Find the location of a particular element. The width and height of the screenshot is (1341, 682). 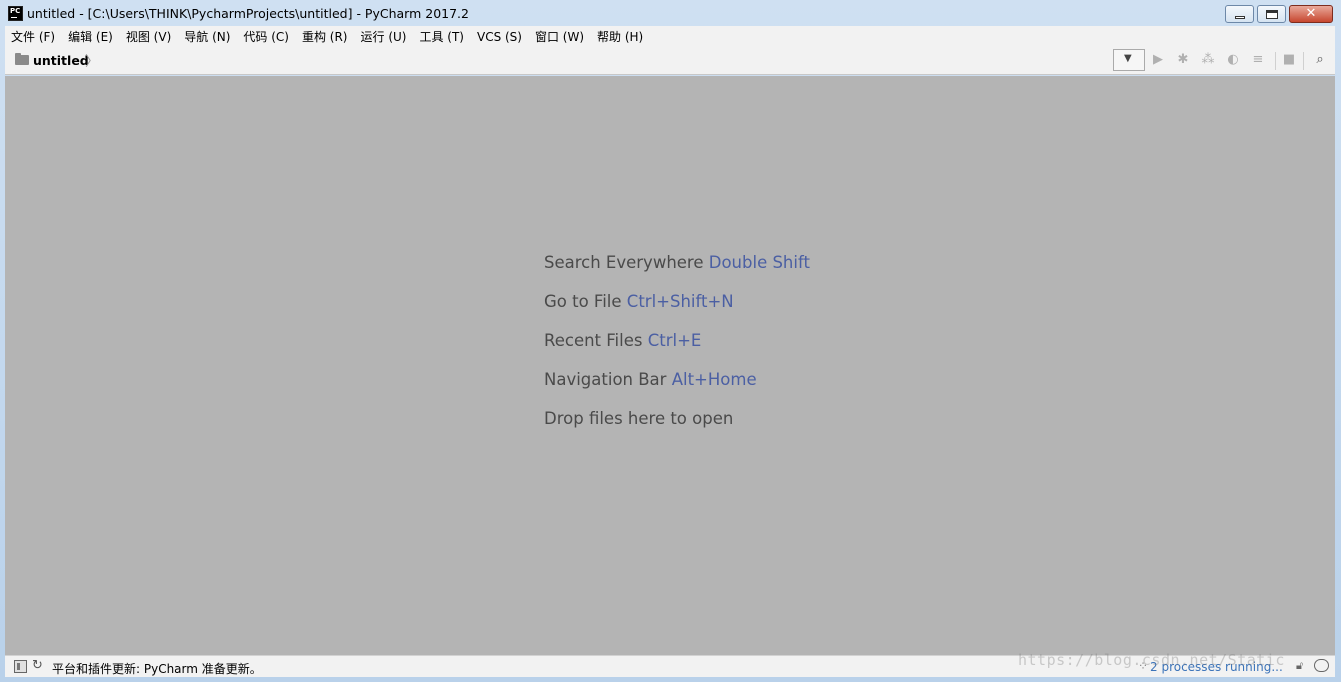

close-icon: ✕ is located at coordinates (1311, 13).